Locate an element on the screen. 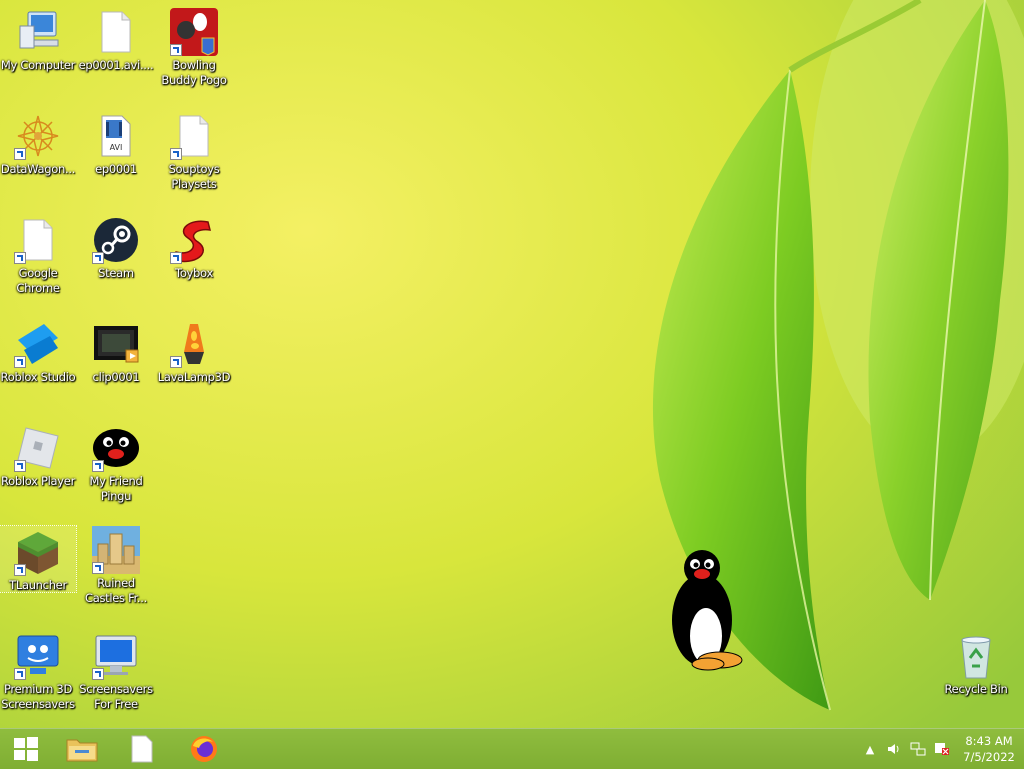  roblox-studio-icon is located at coordinates (38, 344).